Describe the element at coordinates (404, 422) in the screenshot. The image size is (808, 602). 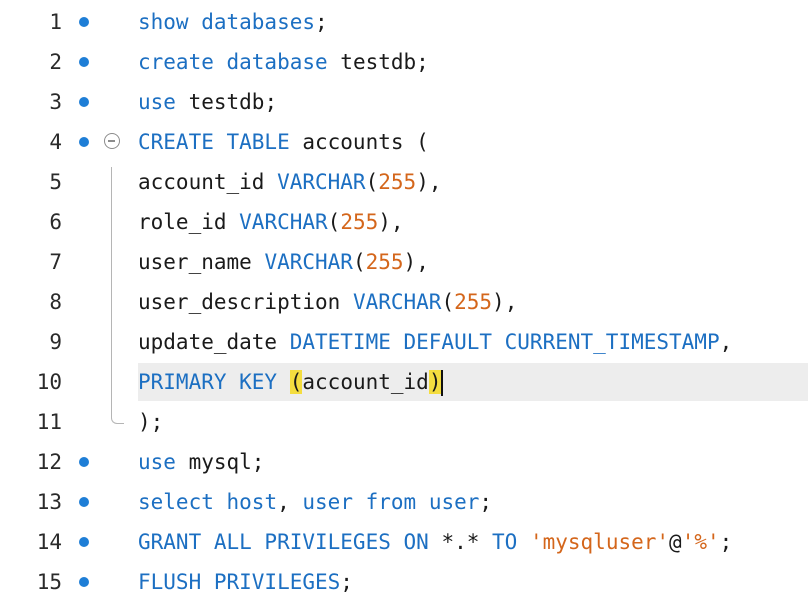
I see `code-line: 11);` at that location.